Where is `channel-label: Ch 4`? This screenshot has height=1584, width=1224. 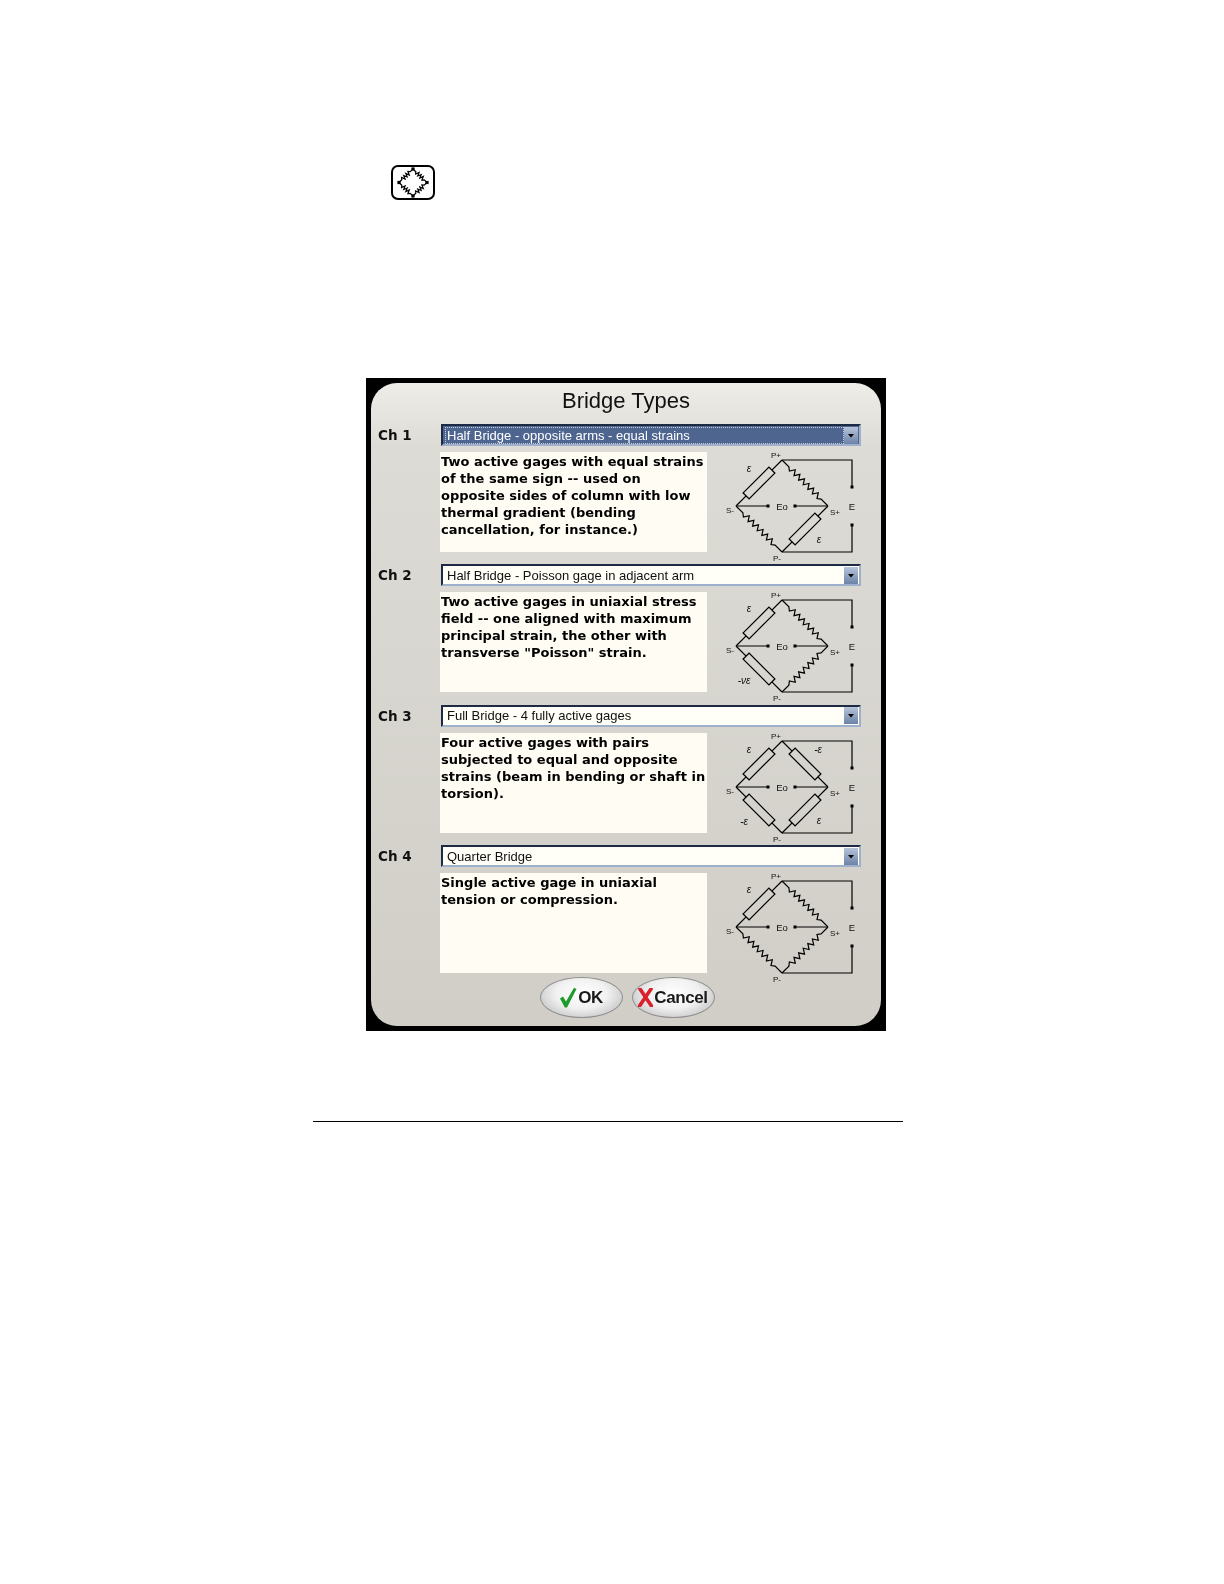
channel-label: Ch 4 is located at coordinates (395, 857).